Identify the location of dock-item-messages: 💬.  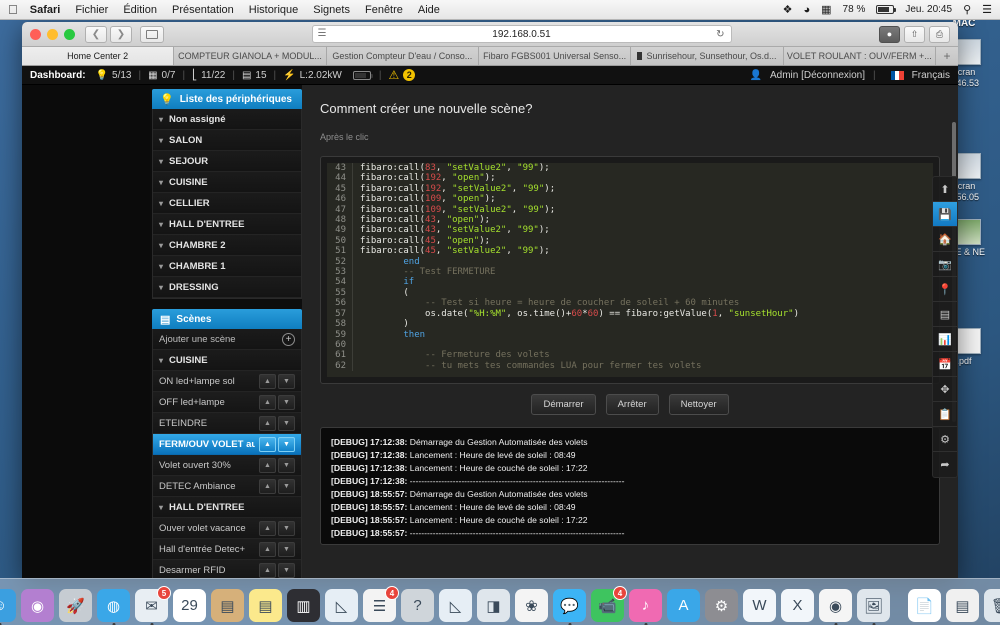
(569, 607).